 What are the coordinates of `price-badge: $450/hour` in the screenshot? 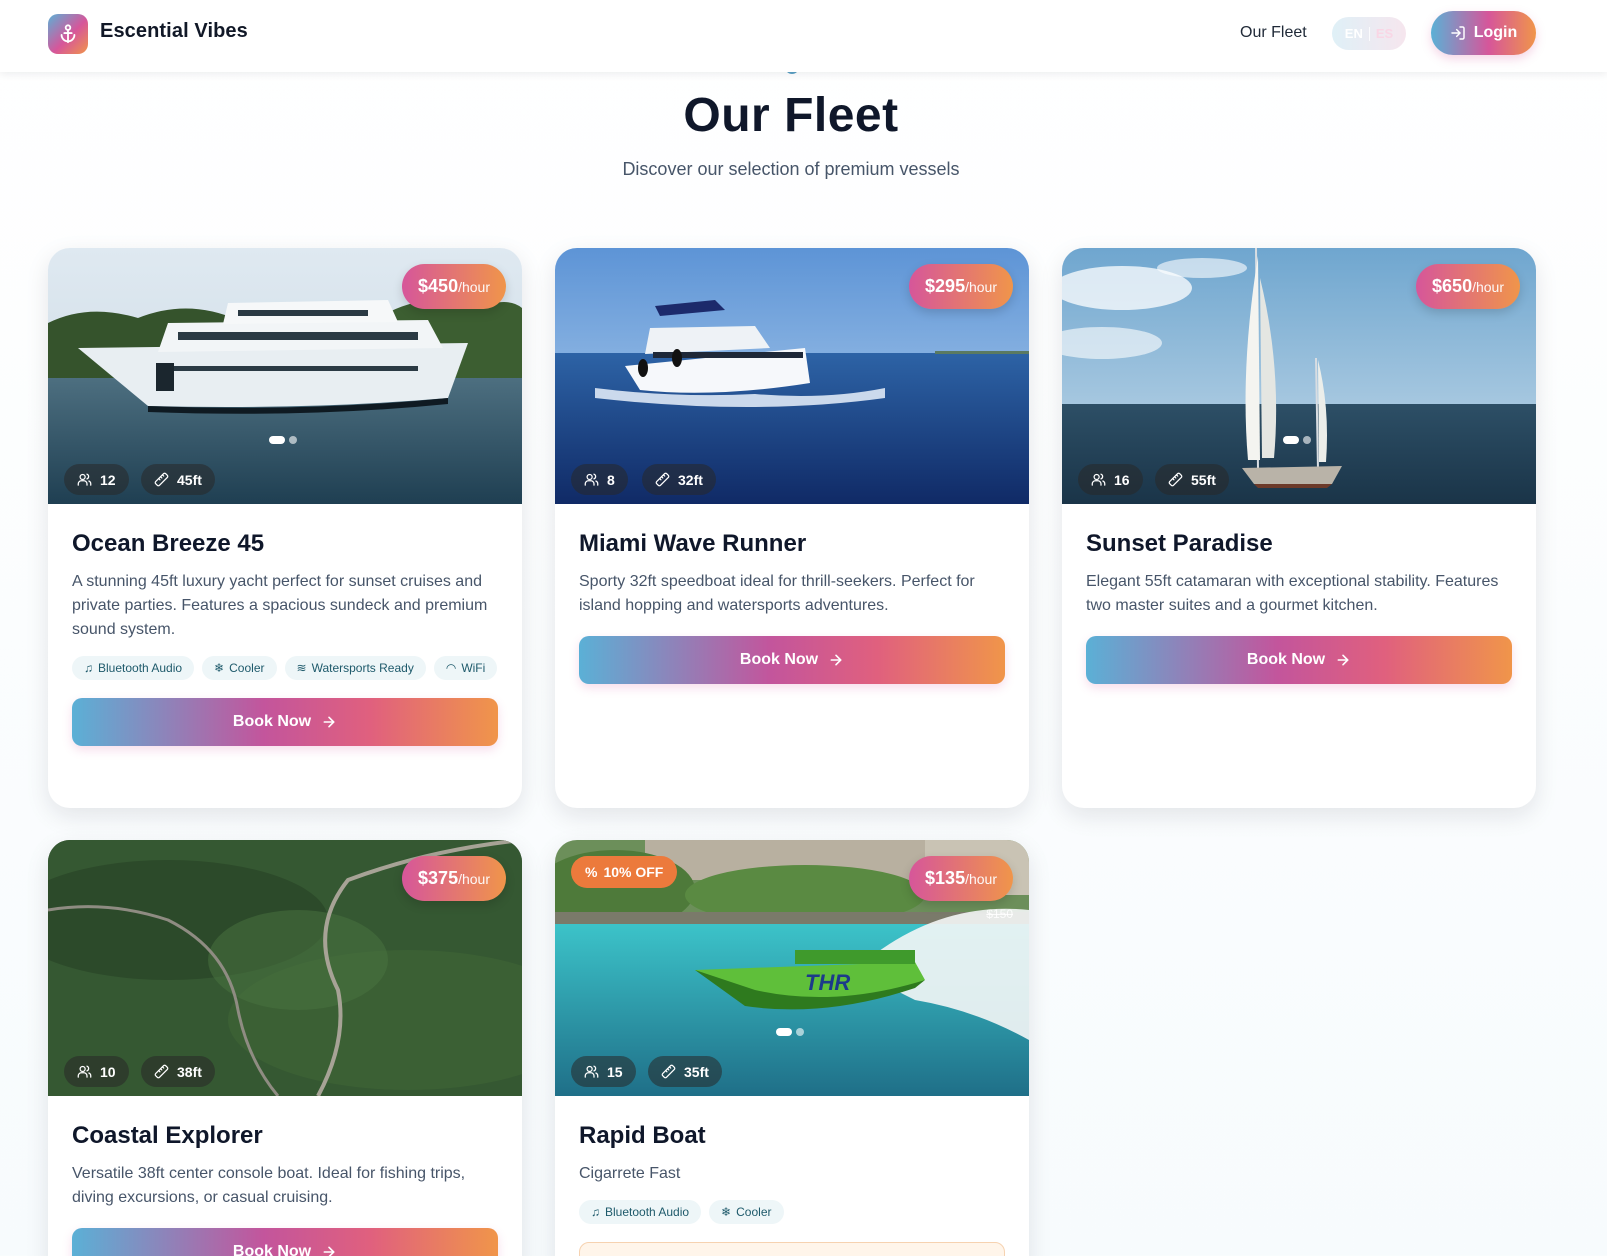 It's located at (454, 286).